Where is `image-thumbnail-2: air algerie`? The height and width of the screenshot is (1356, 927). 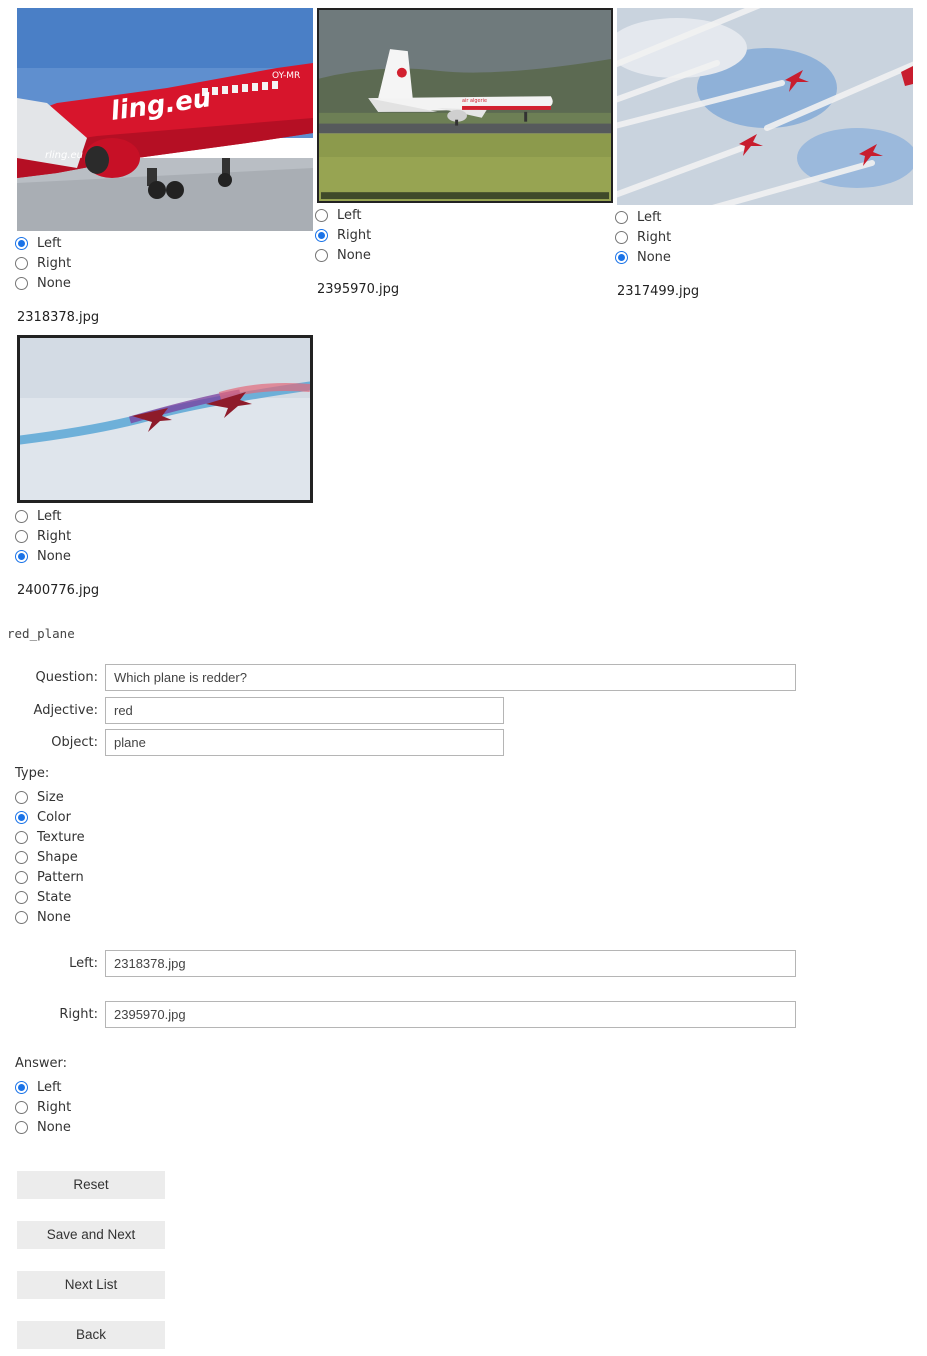
image-thumbnail-2: air algerie is located at coordinates (465, 105).